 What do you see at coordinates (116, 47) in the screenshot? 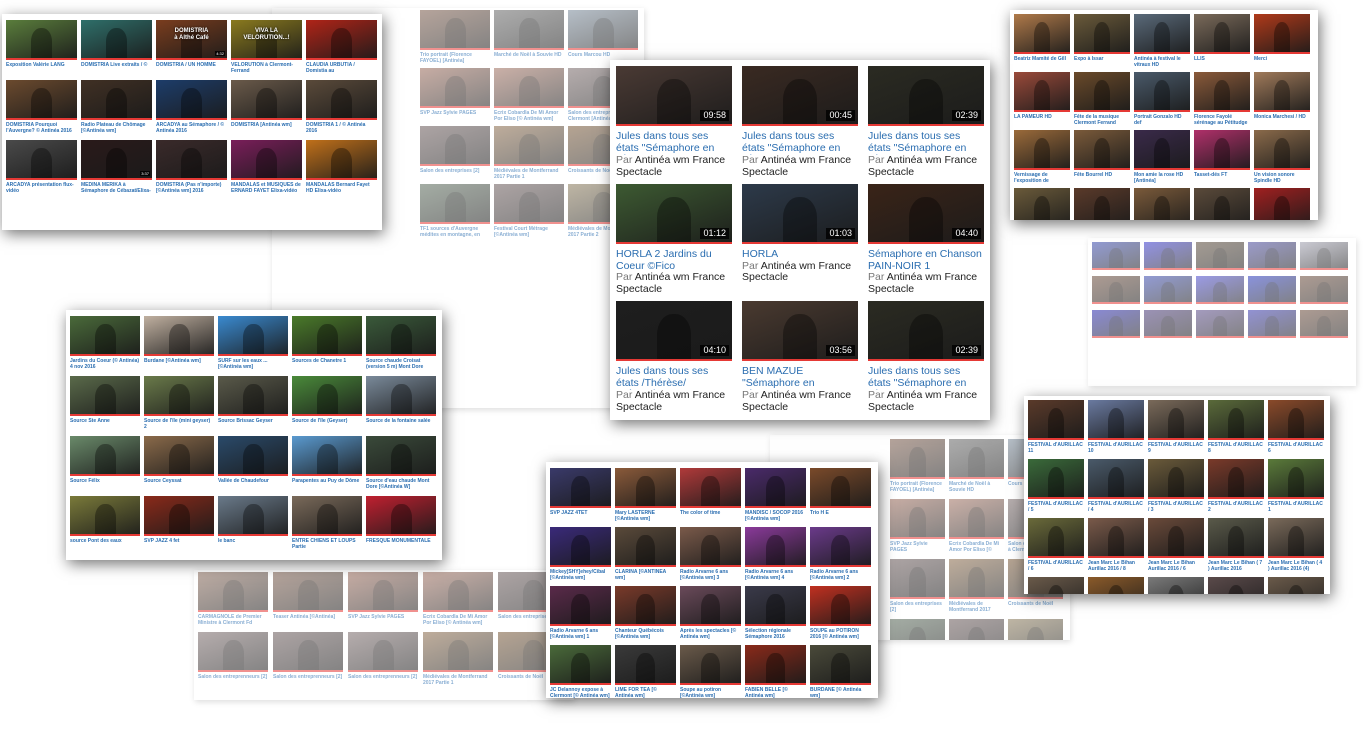
I see `video-card: DOMISTRIA Live extraits / ©` at bounding box center [116, 47].